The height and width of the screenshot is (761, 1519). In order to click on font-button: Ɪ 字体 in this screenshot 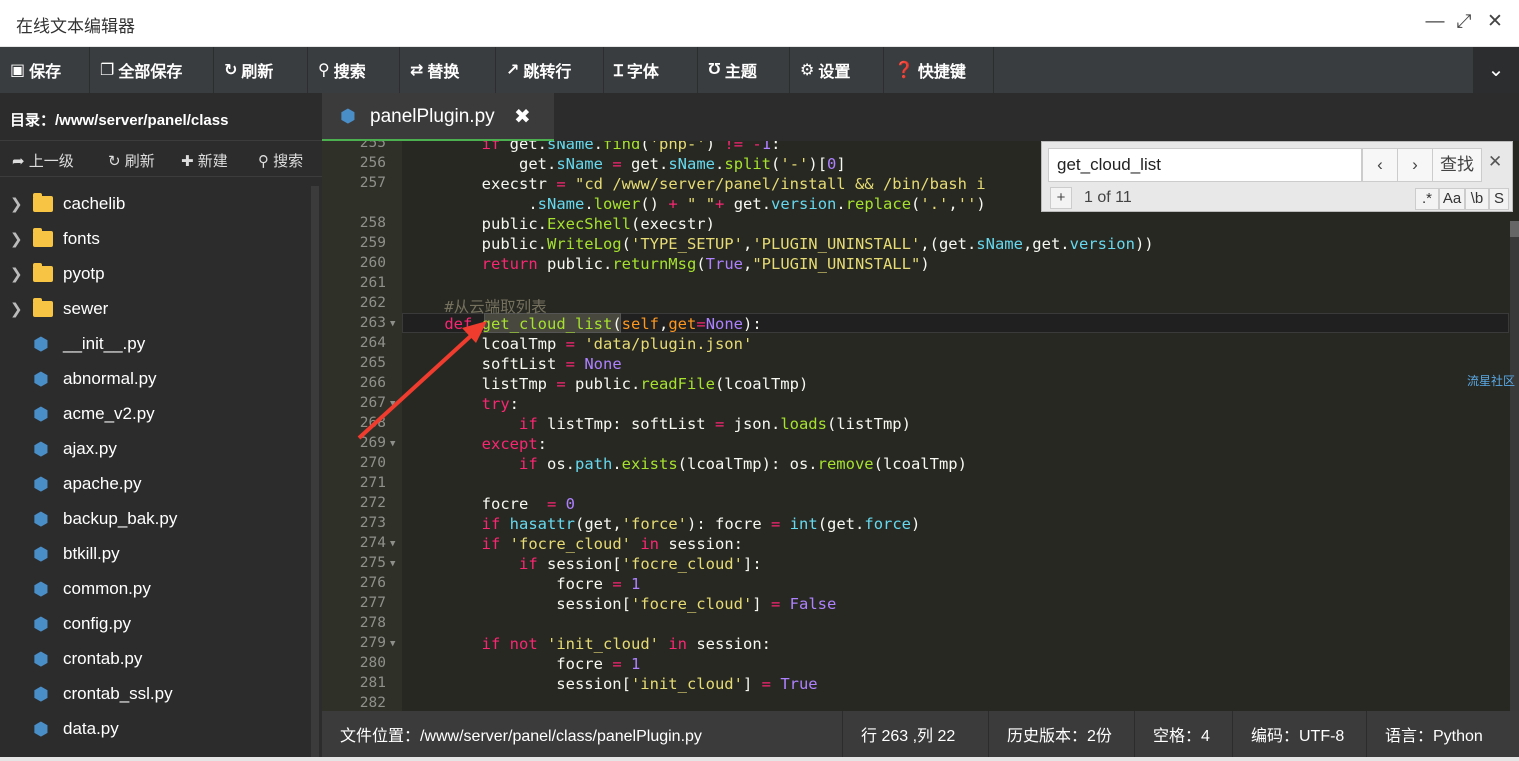, I will do `click(651, 70)`.